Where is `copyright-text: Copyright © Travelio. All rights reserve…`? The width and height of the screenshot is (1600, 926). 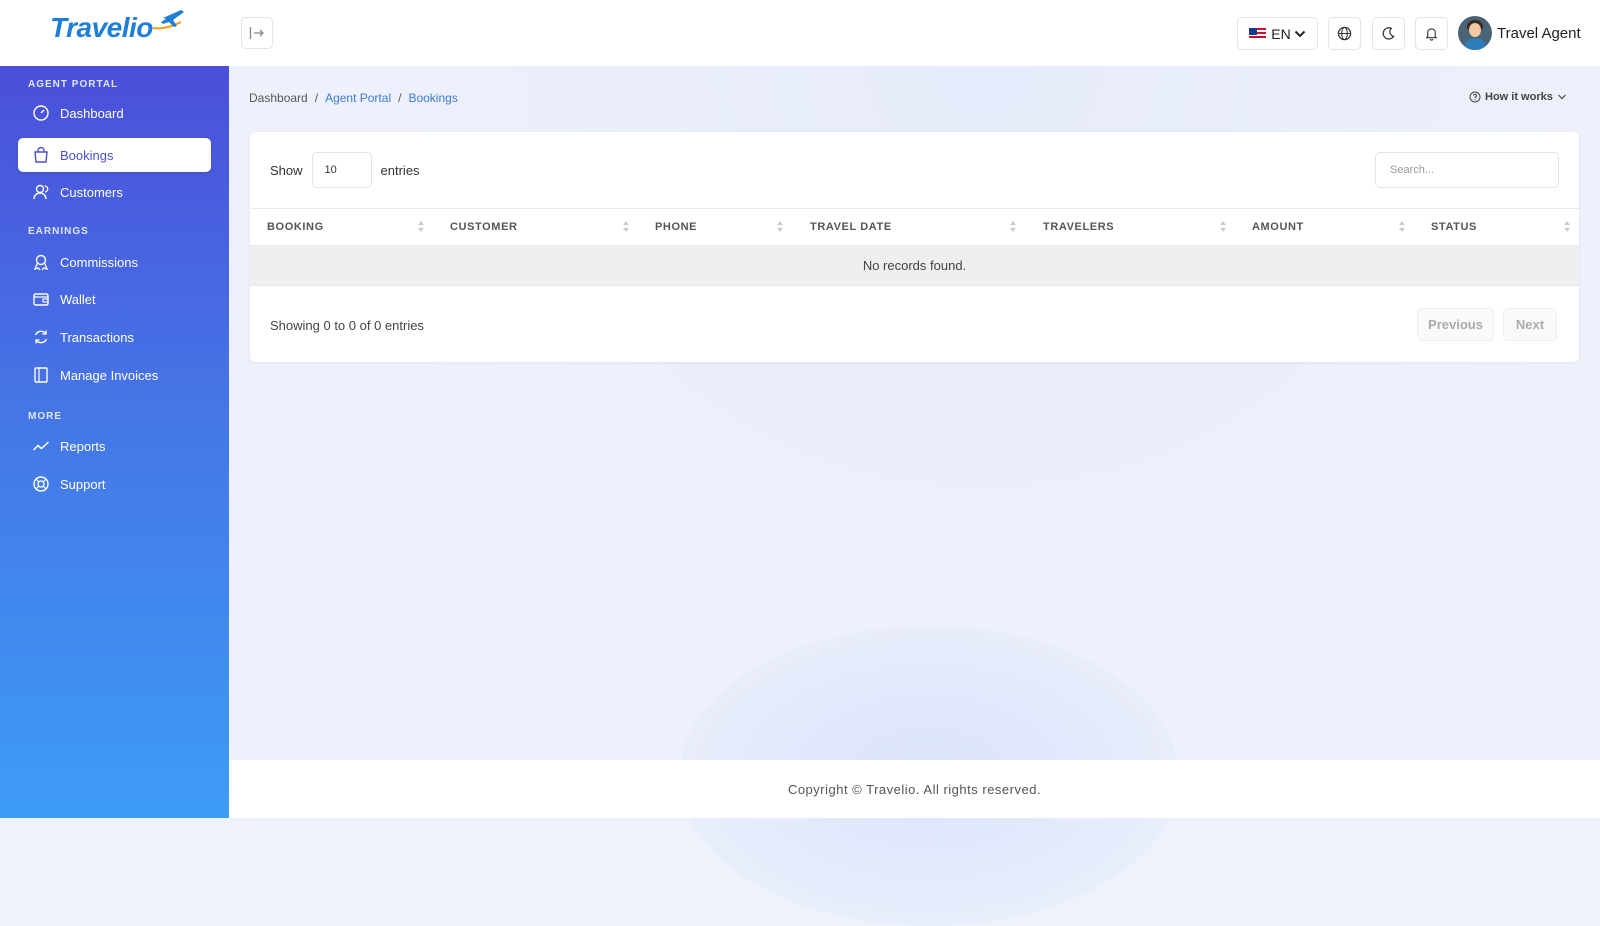 copyright-text: Copyright © Travelio. All rights reserve… is located at coordinates (914, 789).